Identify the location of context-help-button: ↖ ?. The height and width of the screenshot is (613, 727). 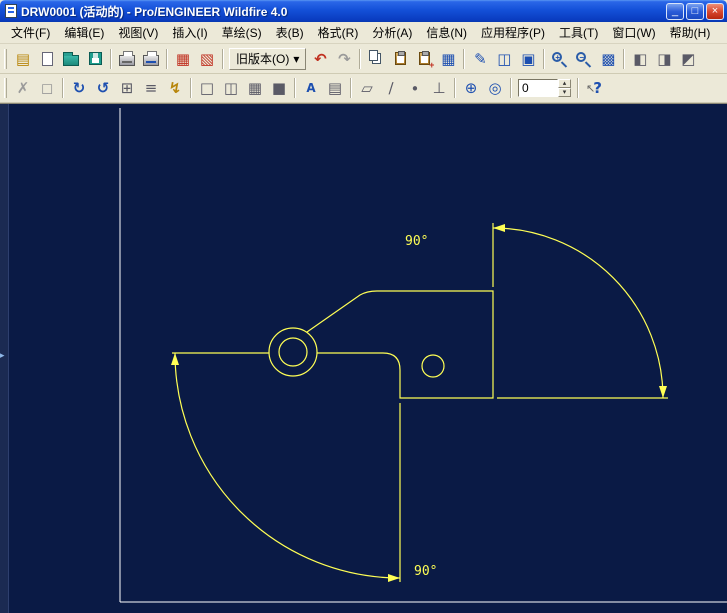
(594, 88).